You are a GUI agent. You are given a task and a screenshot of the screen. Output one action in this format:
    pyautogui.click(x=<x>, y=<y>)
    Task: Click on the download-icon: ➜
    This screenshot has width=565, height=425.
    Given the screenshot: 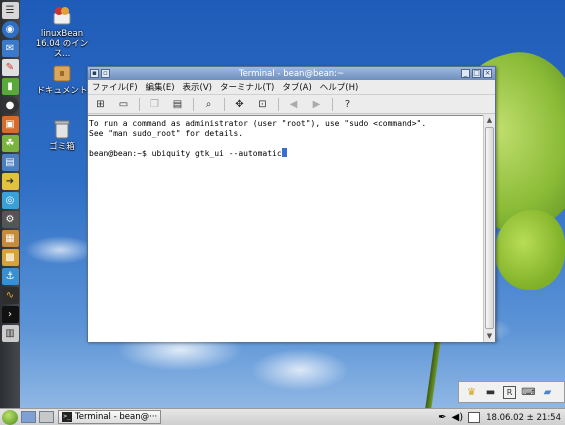 What is the action you would take?
    pyautogui.click(x=10, y=181)
    